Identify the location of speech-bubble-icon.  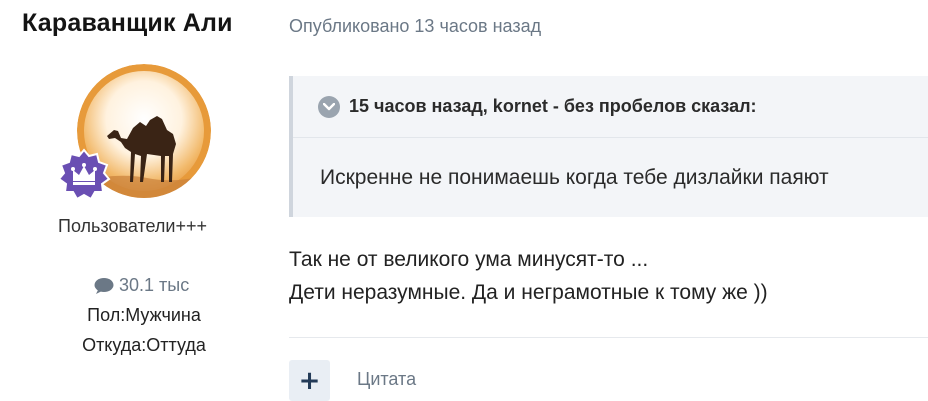
(104, 285).